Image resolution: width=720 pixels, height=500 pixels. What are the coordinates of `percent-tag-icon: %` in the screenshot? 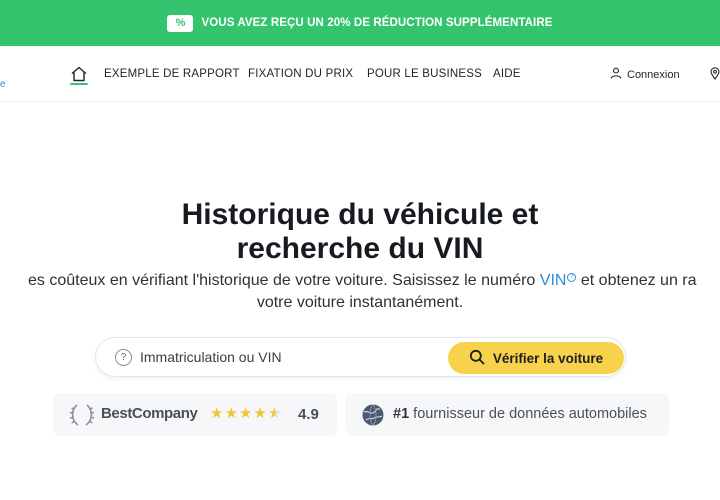 It's located at (180, 23).